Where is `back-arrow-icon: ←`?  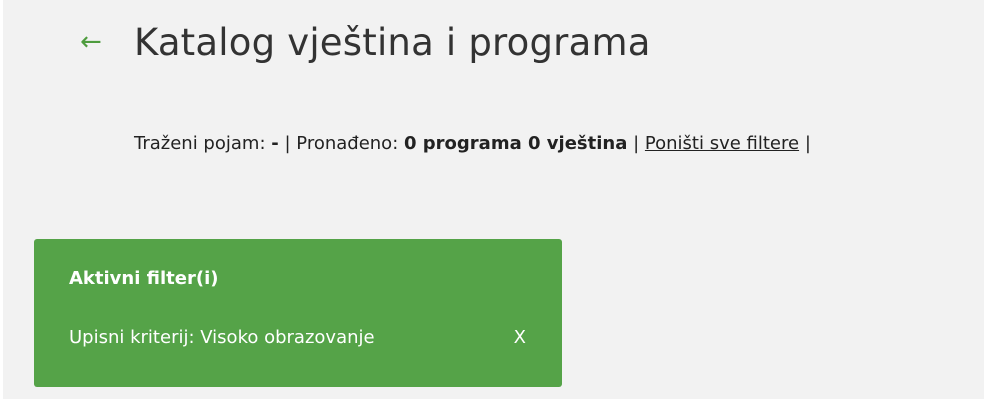
back-arrow-icon: ← is located at coordinates (97, 42).